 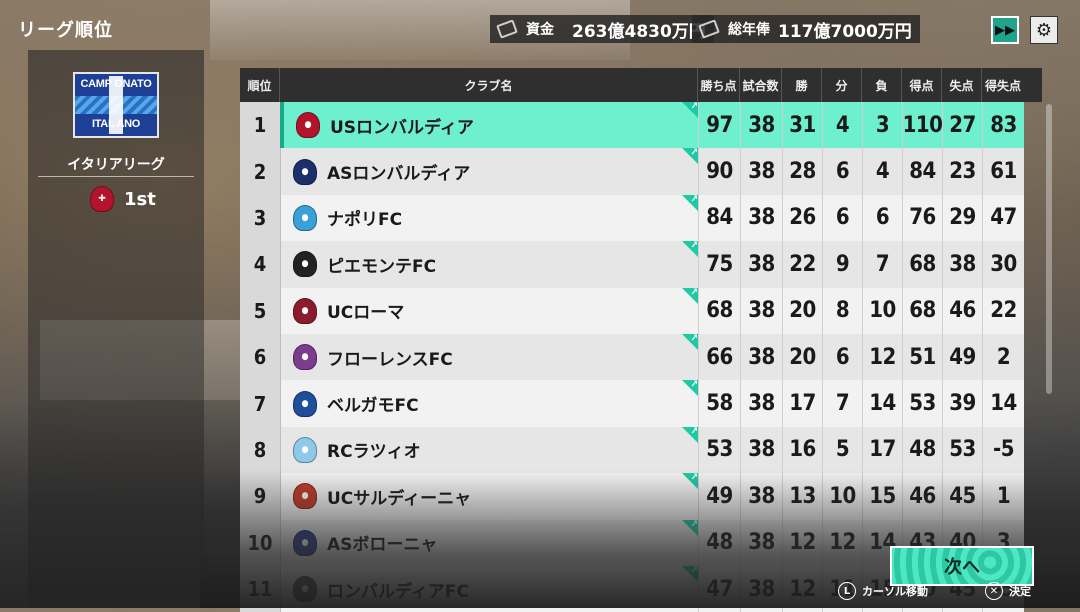 What do you see at coordinates (489, 171) in the screenshot?
I see `club-cell: ● ASロンバルディア` at bounding box center [489, 171].